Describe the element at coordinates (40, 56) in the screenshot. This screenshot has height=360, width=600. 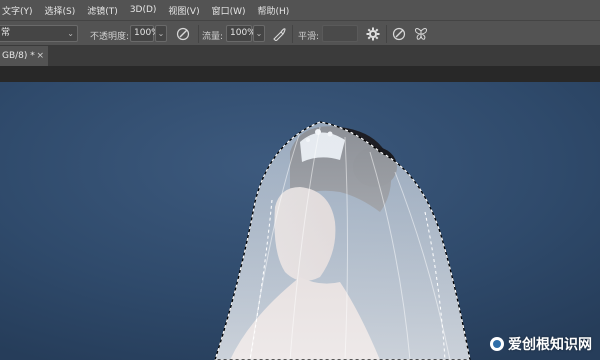
I see `close-icon: ×` at that location.